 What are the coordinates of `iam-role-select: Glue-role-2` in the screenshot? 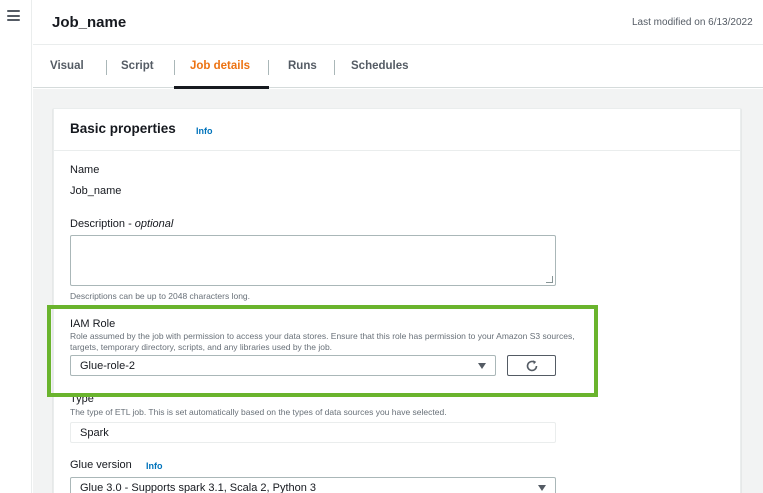 It's located at (283, 365).